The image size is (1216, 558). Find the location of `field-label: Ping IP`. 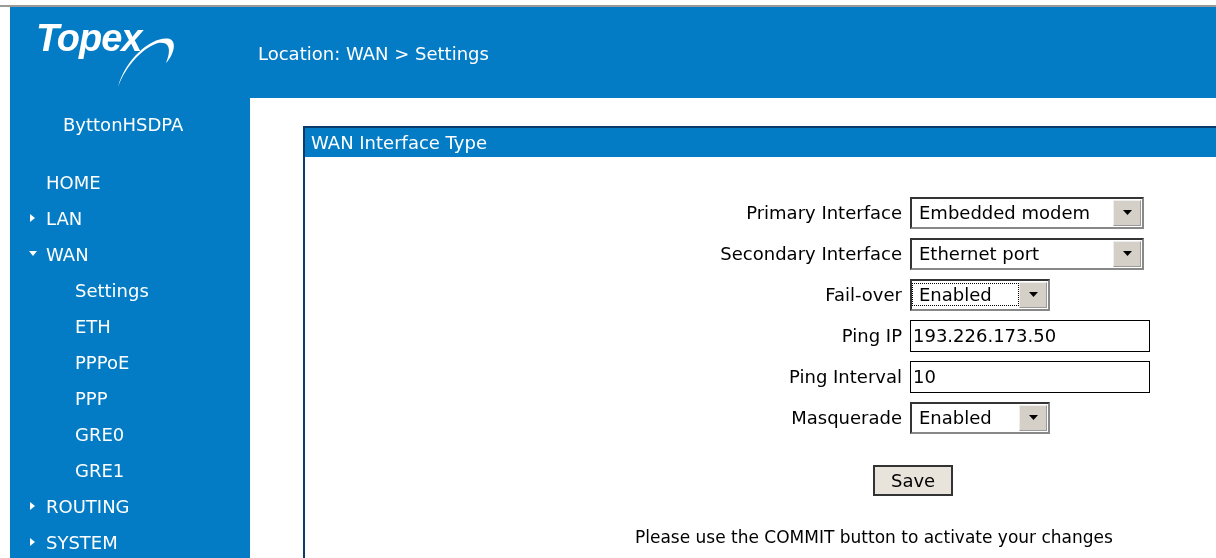

field-label: Ping IP is located at coordinates (871, 335).